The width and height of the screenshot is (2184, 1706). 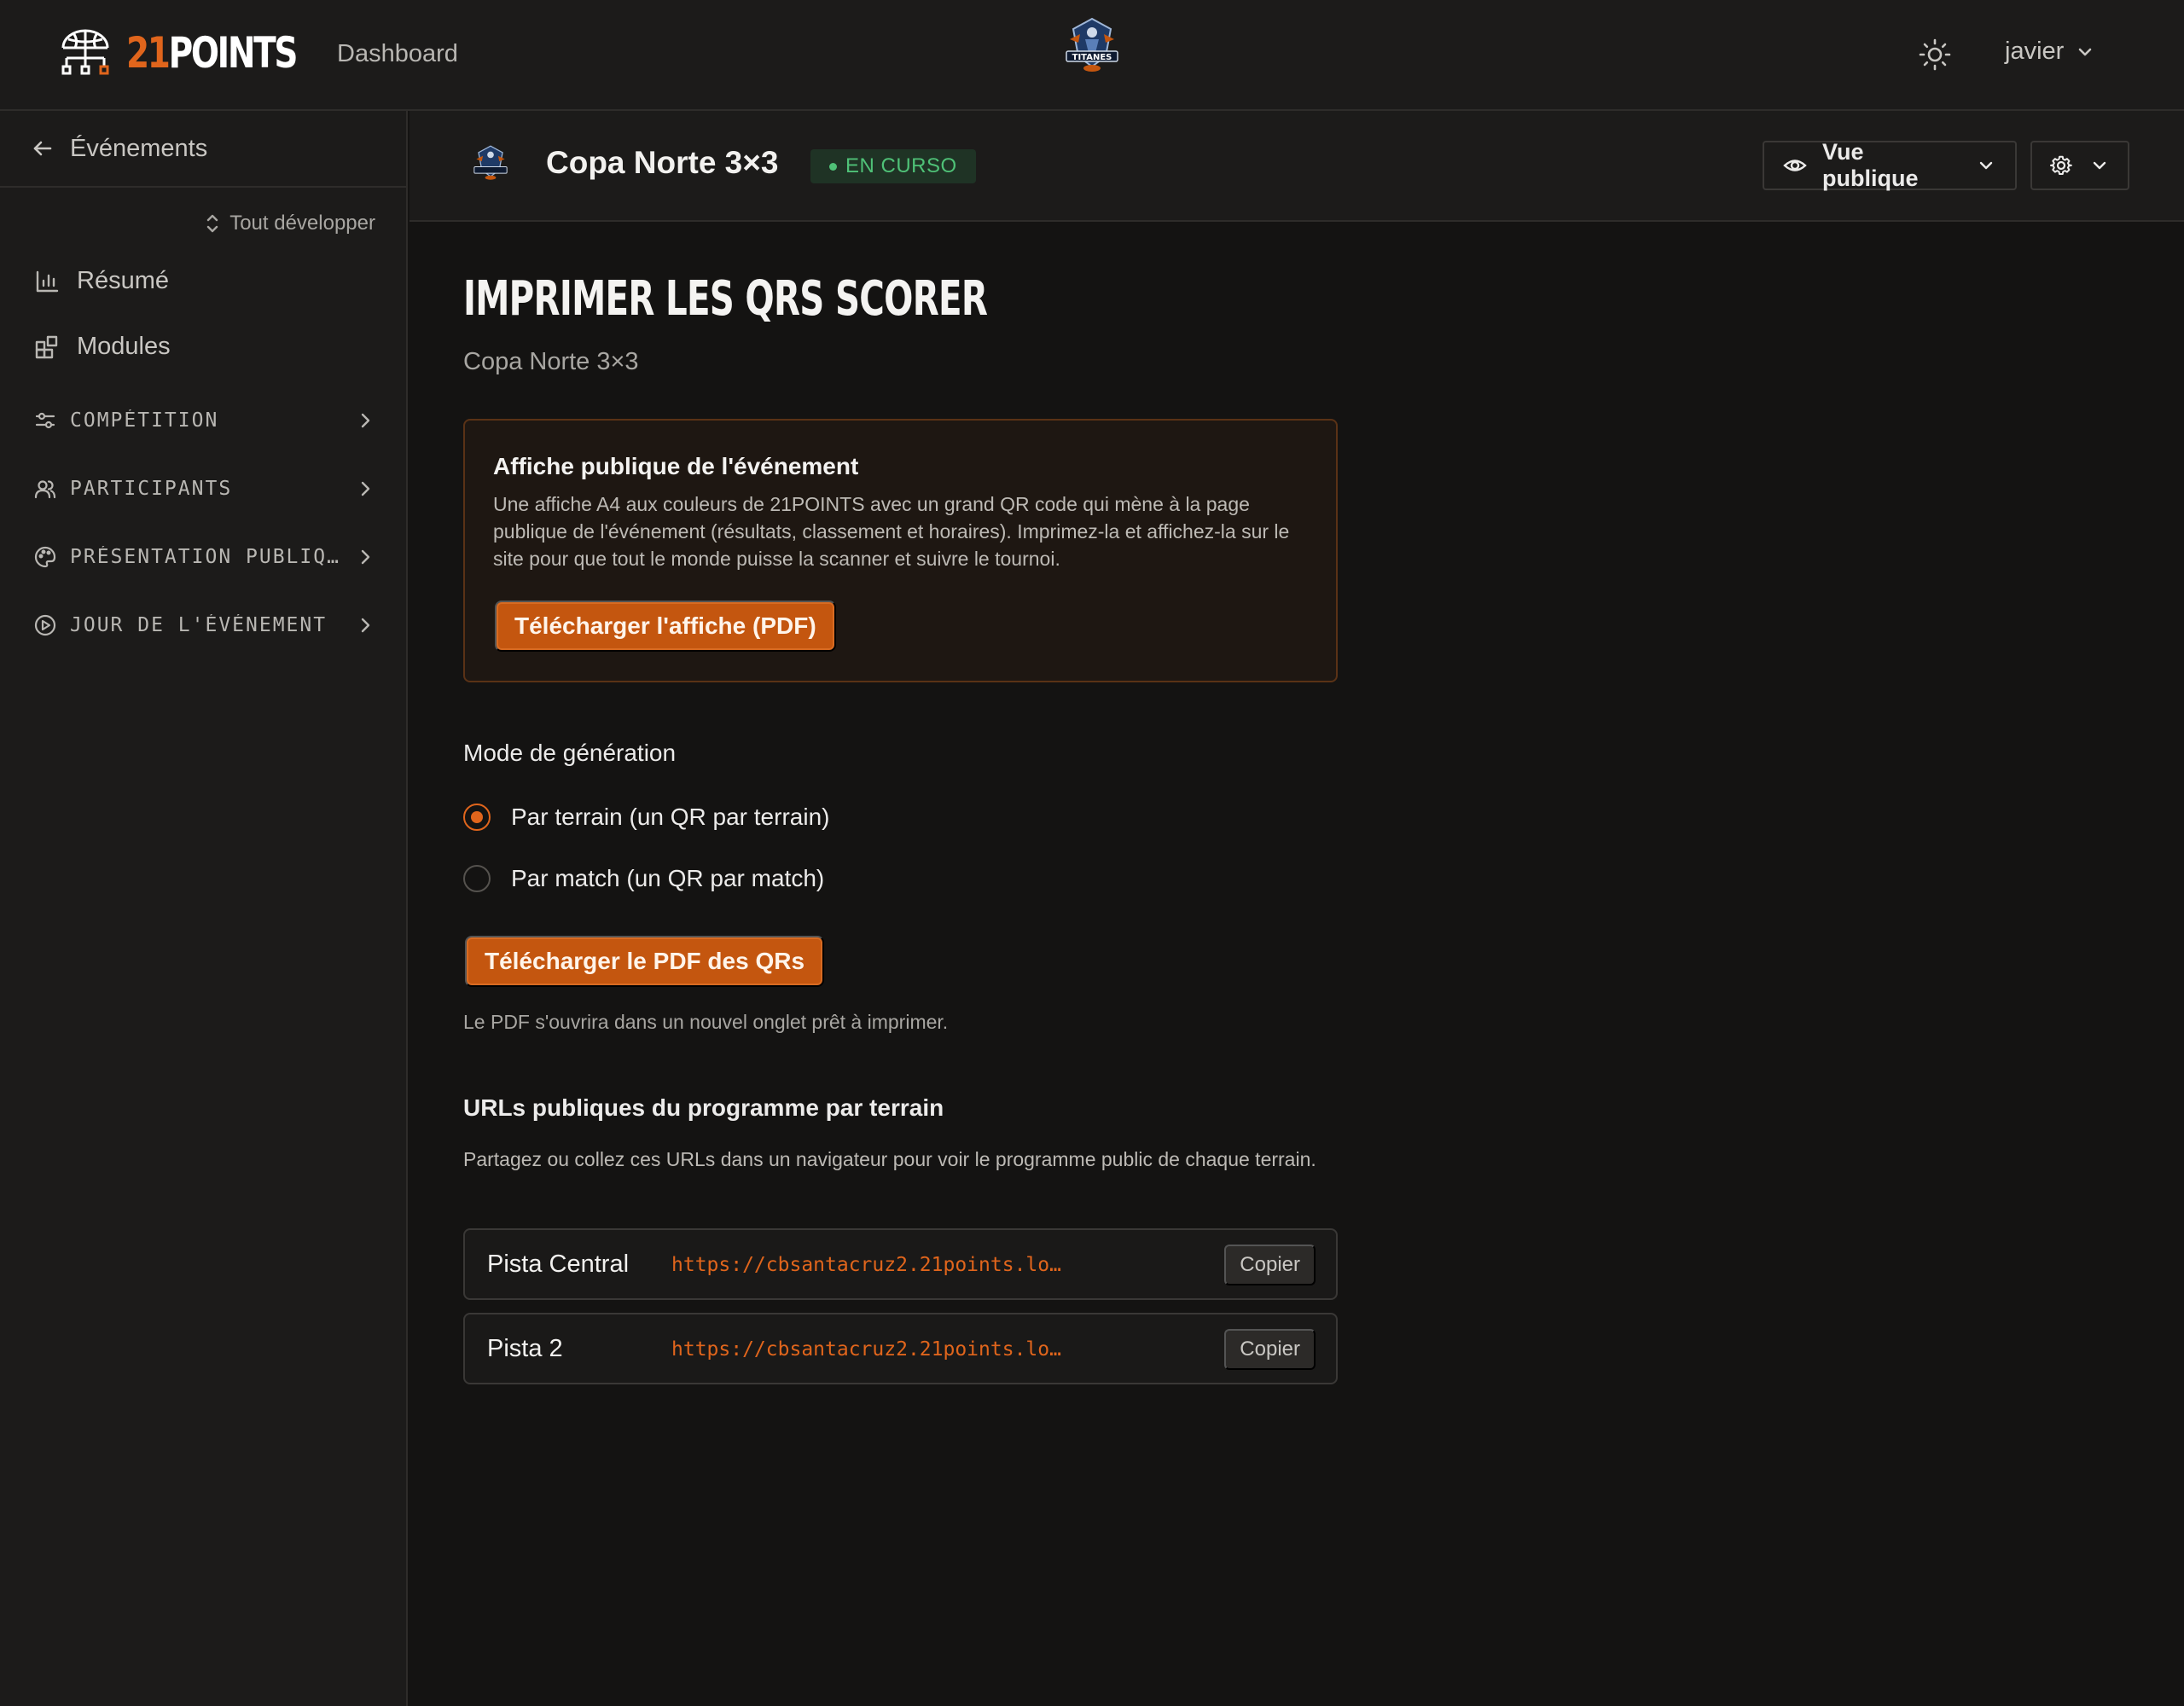 I want to click on sun-icon, so click(x=1935, y=55).